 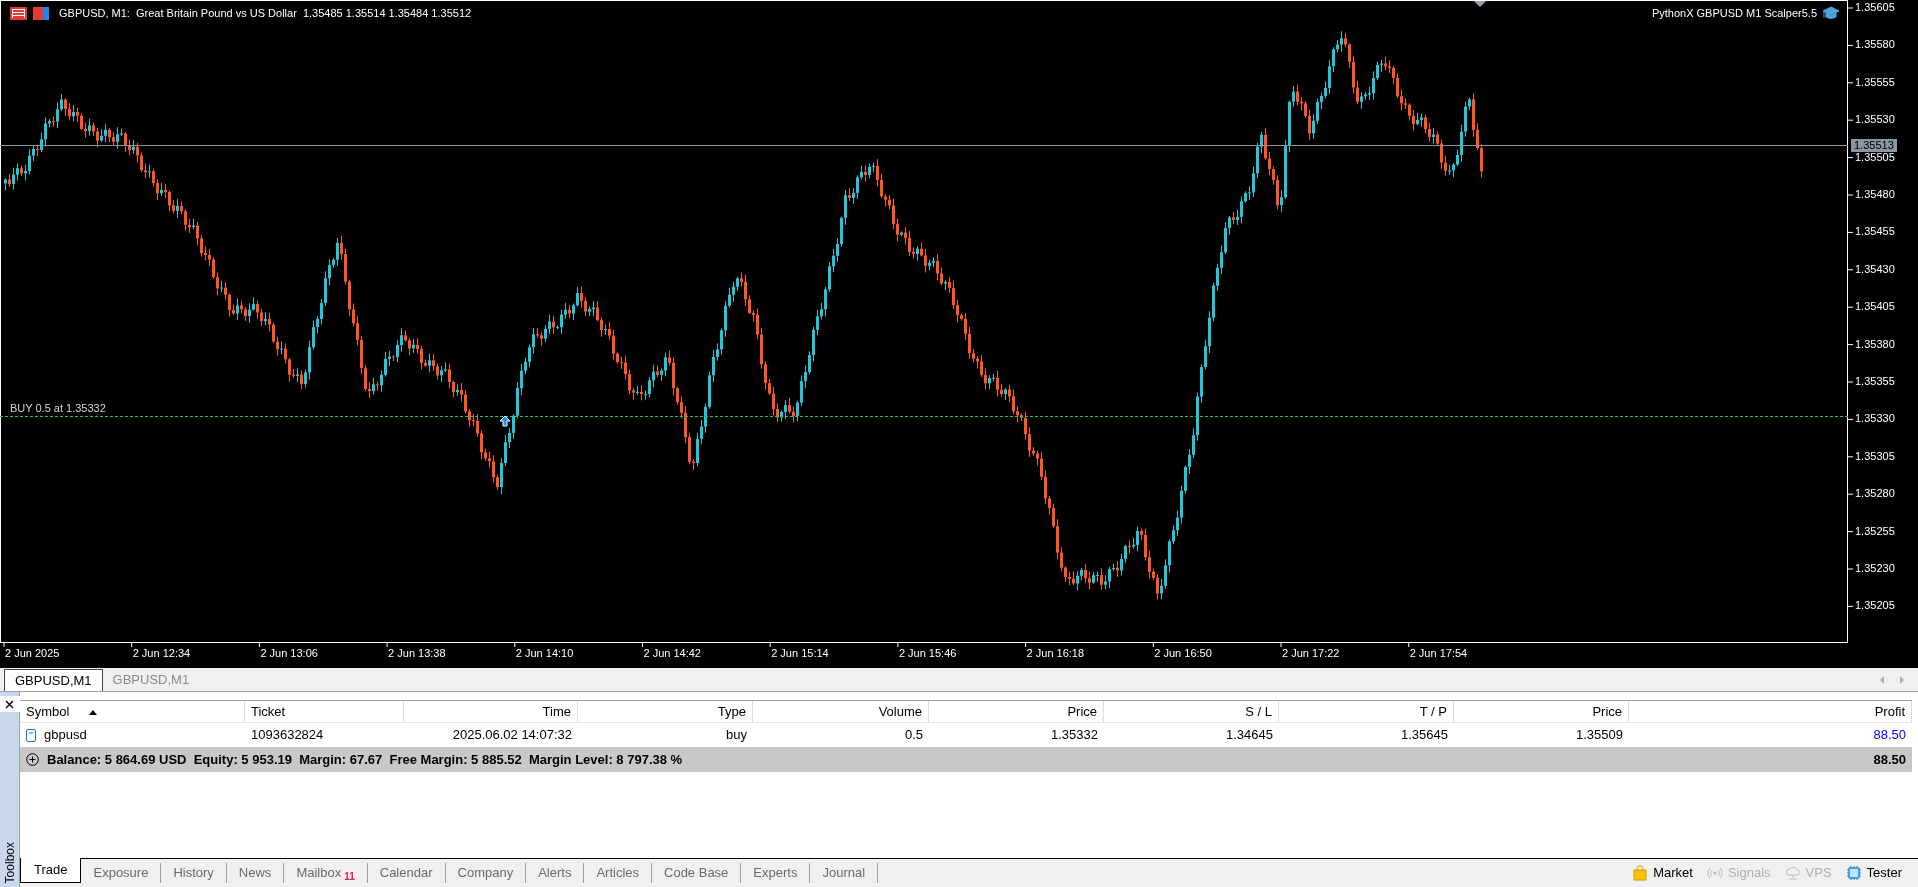 What do you see at coordinates (1734, 13) in the screenshot?
I see `expert-name: PythonX GBPUSD M1 Scalper5.5` at bounding box center [1734, 13].